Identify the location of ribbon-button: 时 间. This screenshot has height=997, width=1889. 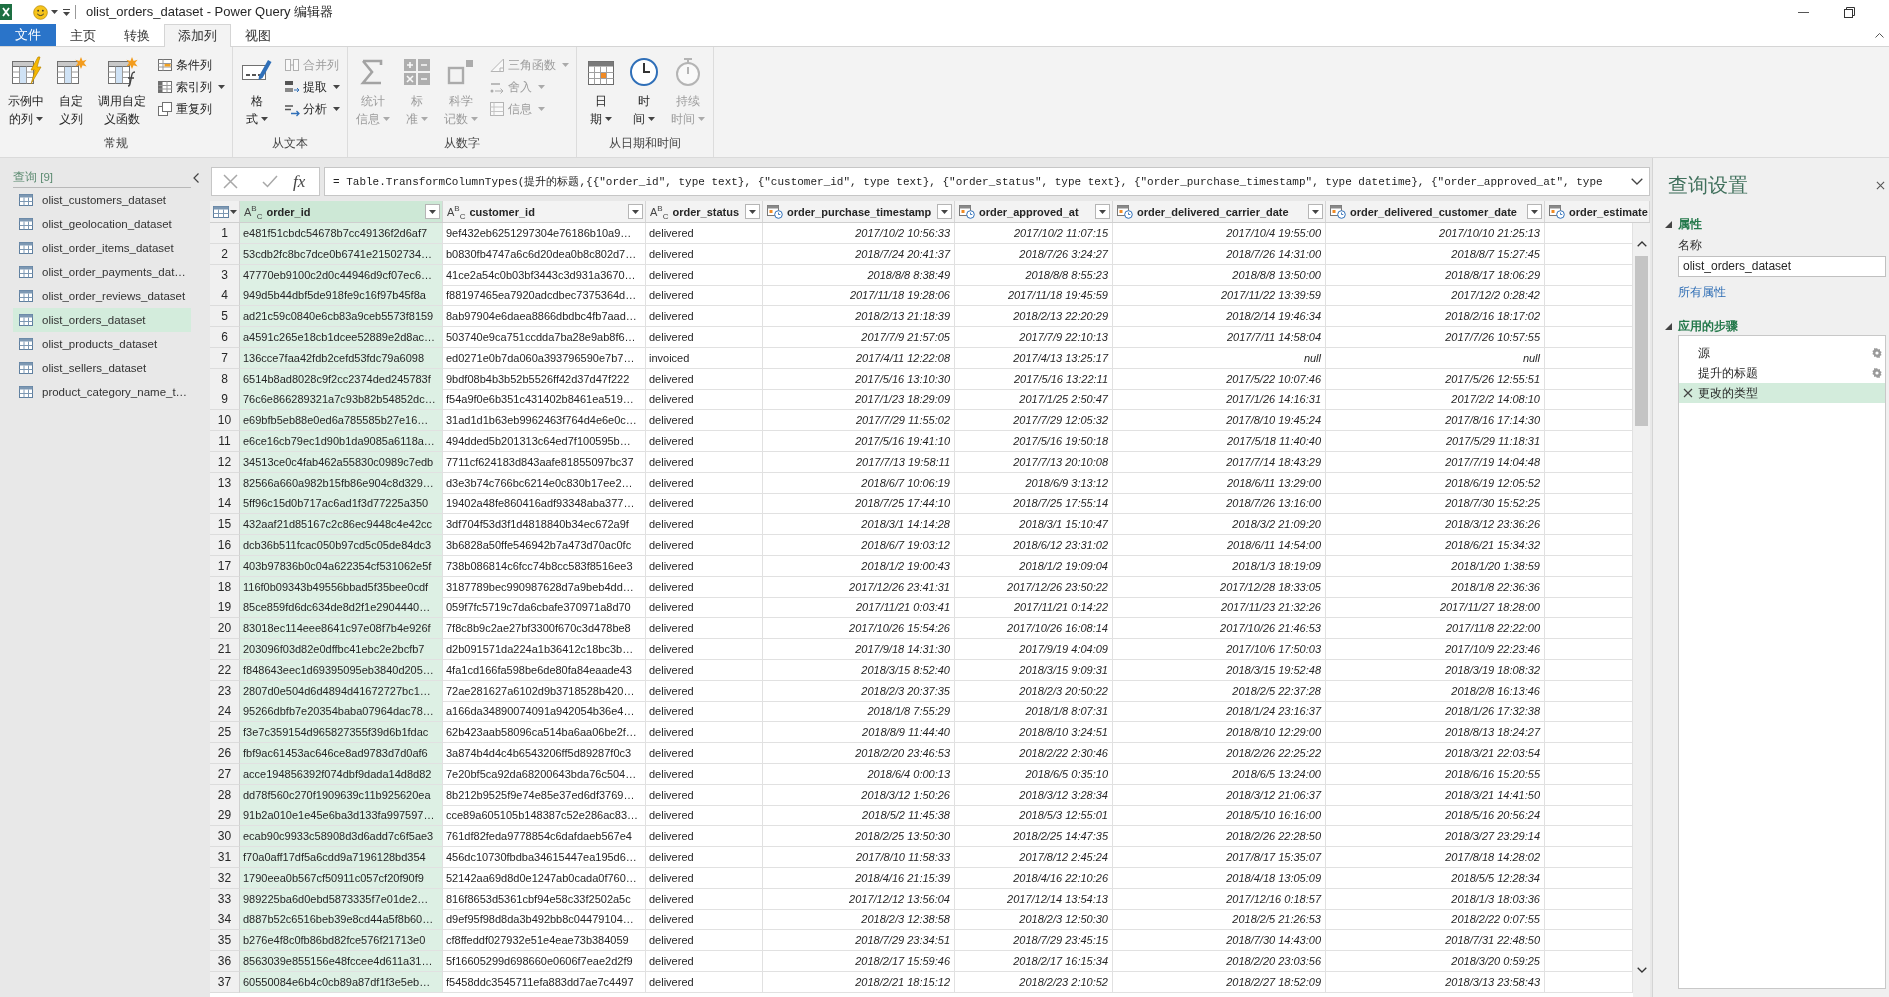
(644, 92).